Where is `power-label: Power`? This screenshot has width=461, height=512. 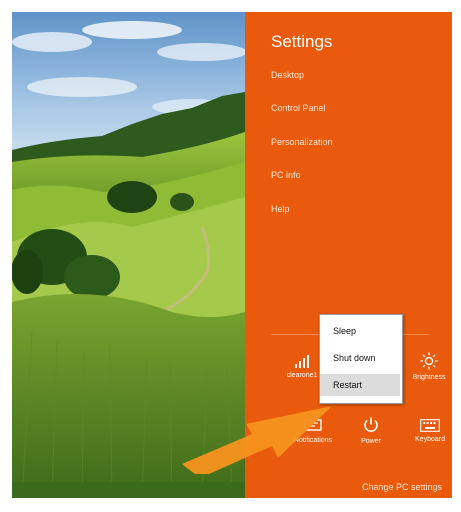
power-label: Power is located at coordinates (371, 441).